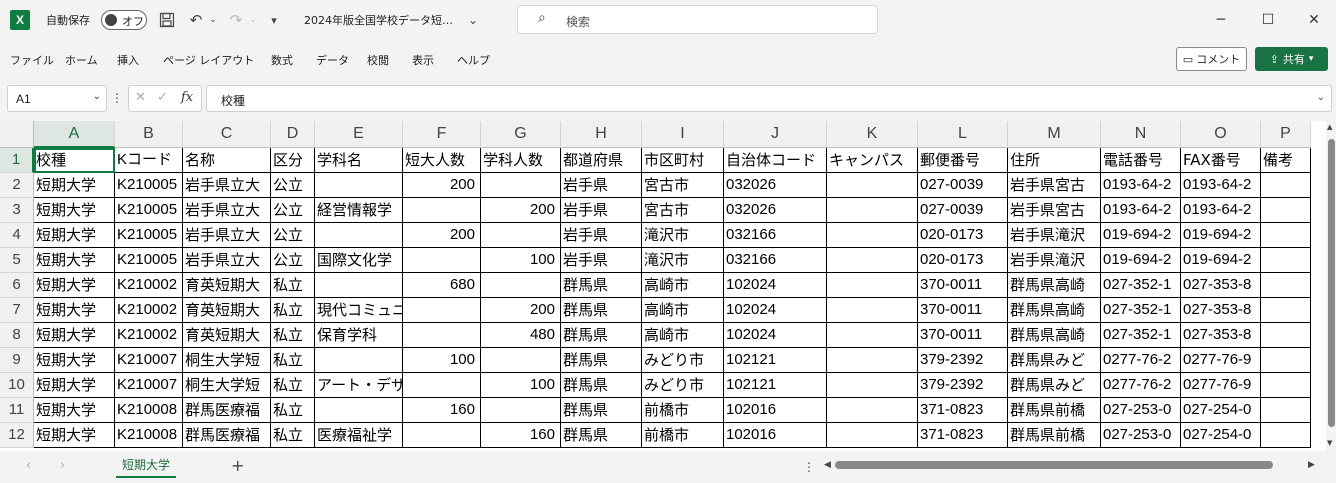 The width and height of the screenshot is (1336, 483). Describe the element at coordinates (1054, 134) in the screenshot. I see `column-header: M` at that location.